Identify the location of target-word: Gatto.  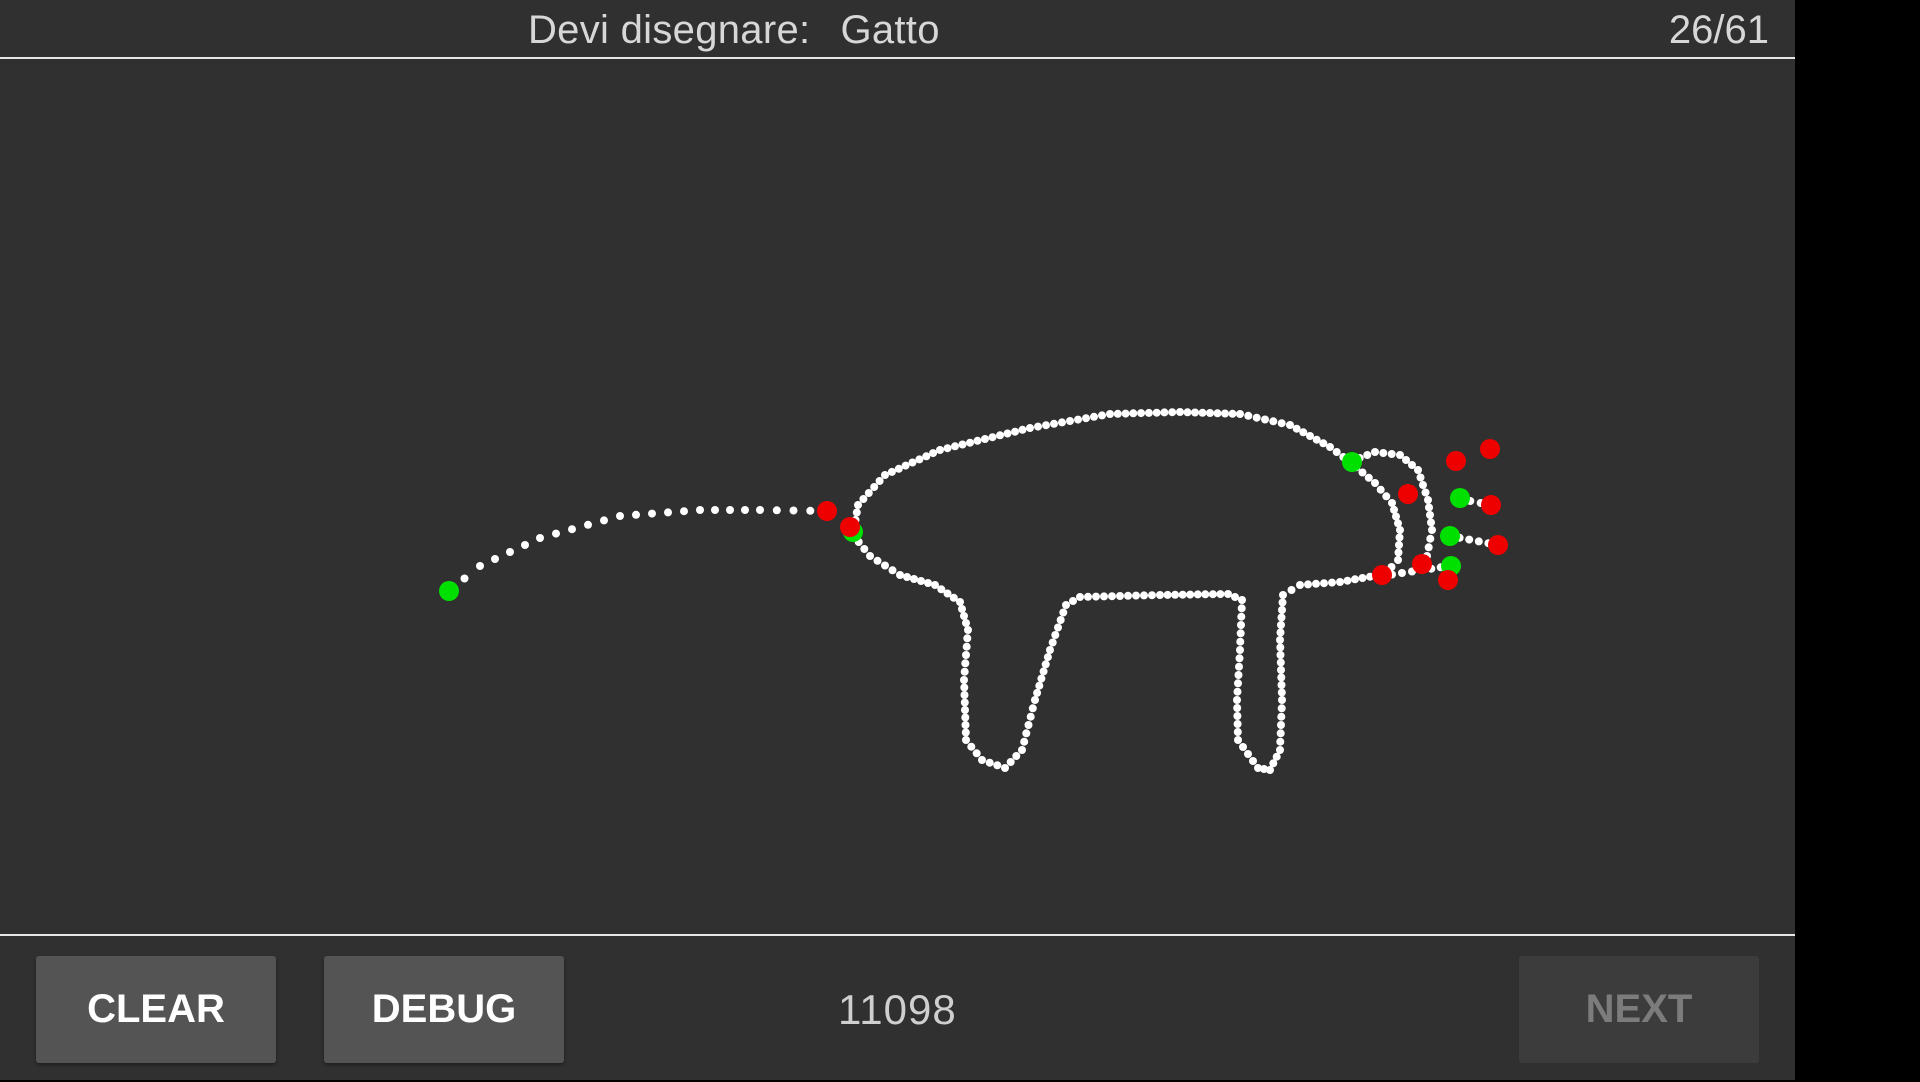
(890, 30).